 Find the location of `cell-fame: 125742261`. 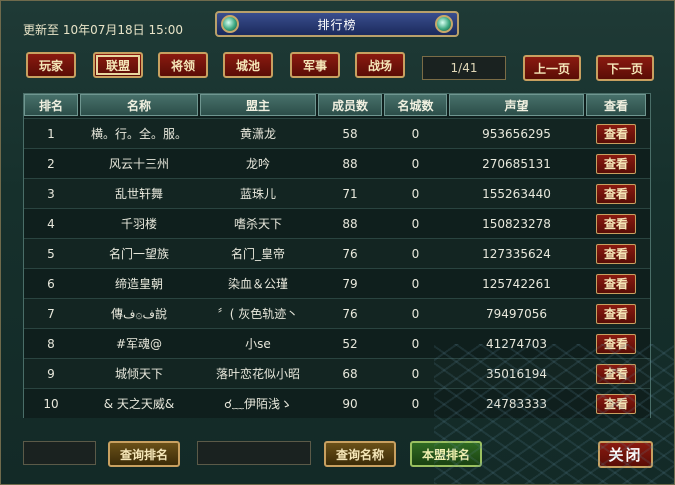

cell-fame: 125742261 is located at coordinates (516, 283).